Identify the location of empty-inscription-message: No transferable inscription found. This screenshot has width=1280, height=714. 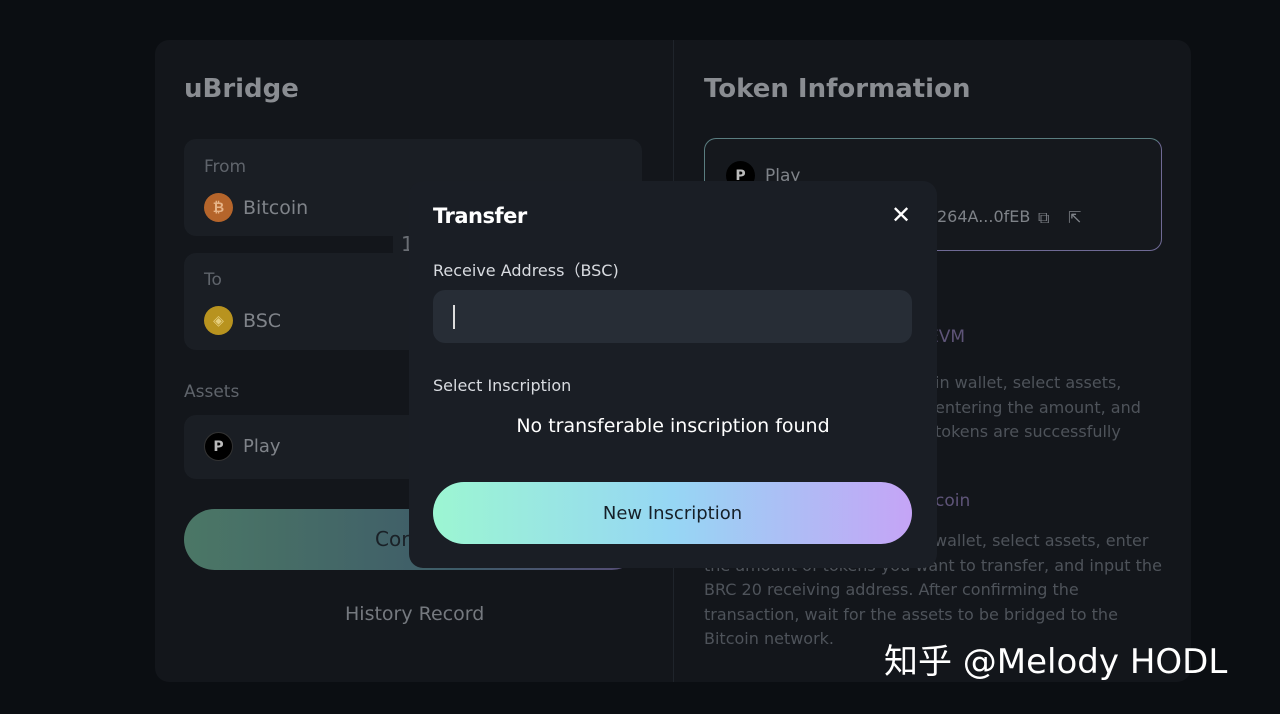
(673, 426).